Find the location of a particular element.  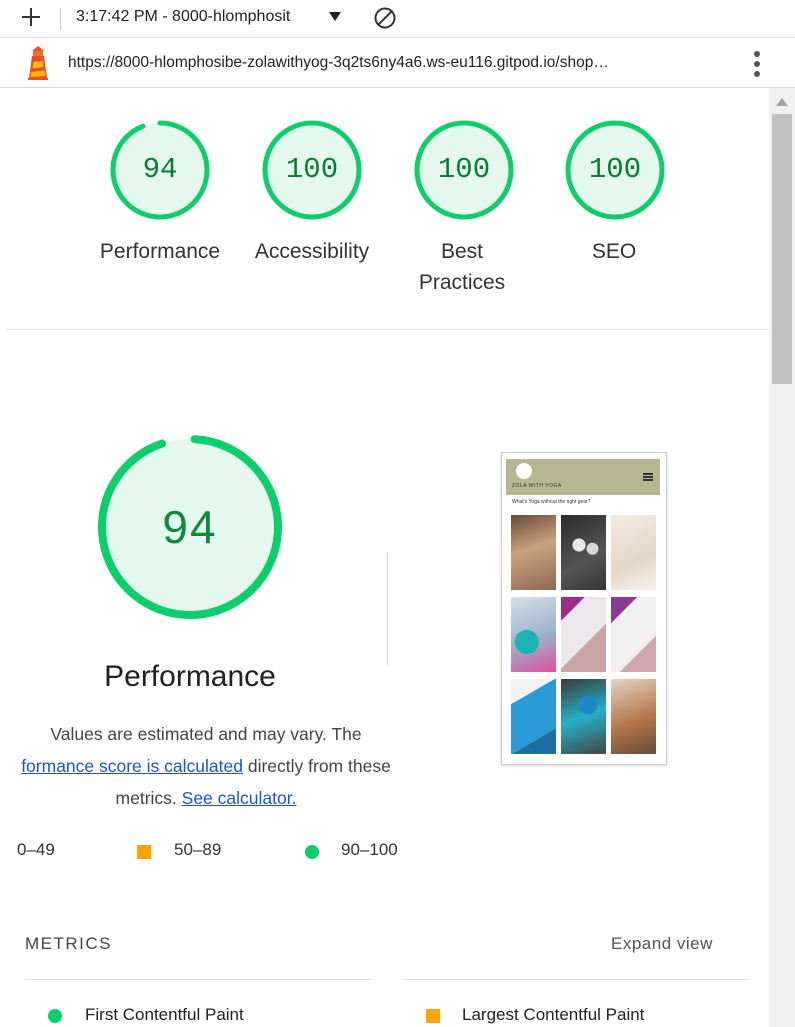

performance-title: Performance is located at coordinates (190, 676).